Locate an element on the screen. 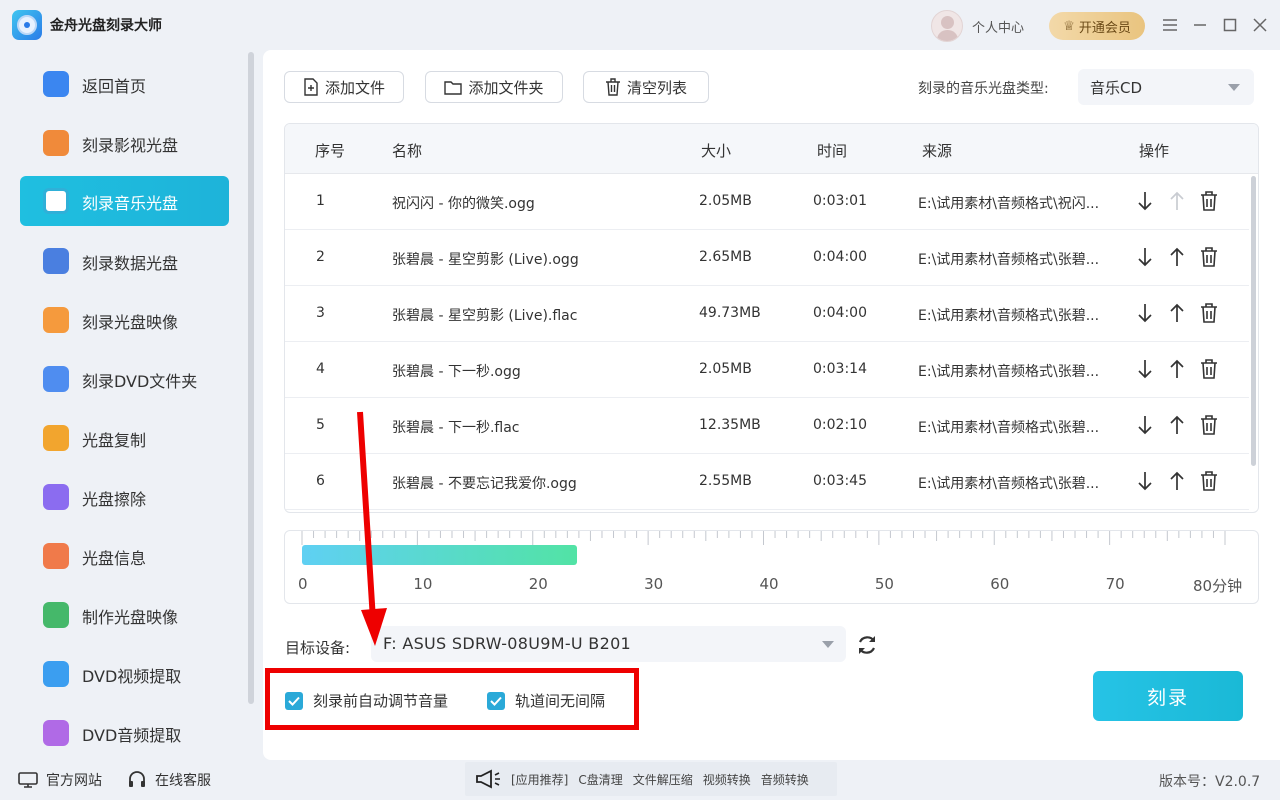 This screenshot has width=1280, height=800. user-center-link: 个人中心 is located at coordinates (998, 26).